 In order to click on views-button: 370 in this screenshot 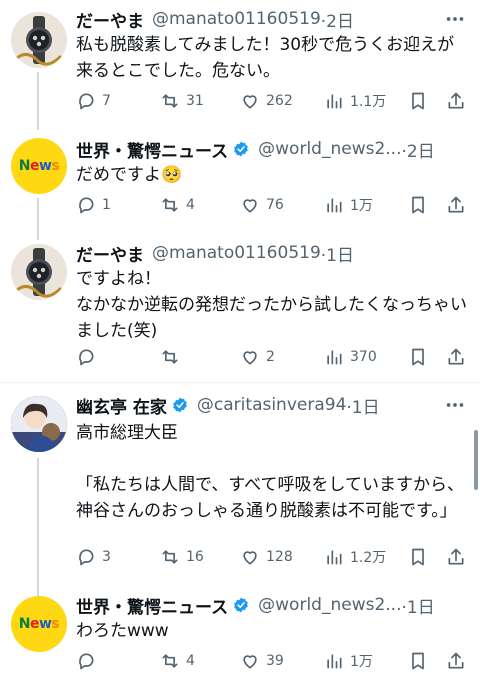, I will do `click(350, 357)`.